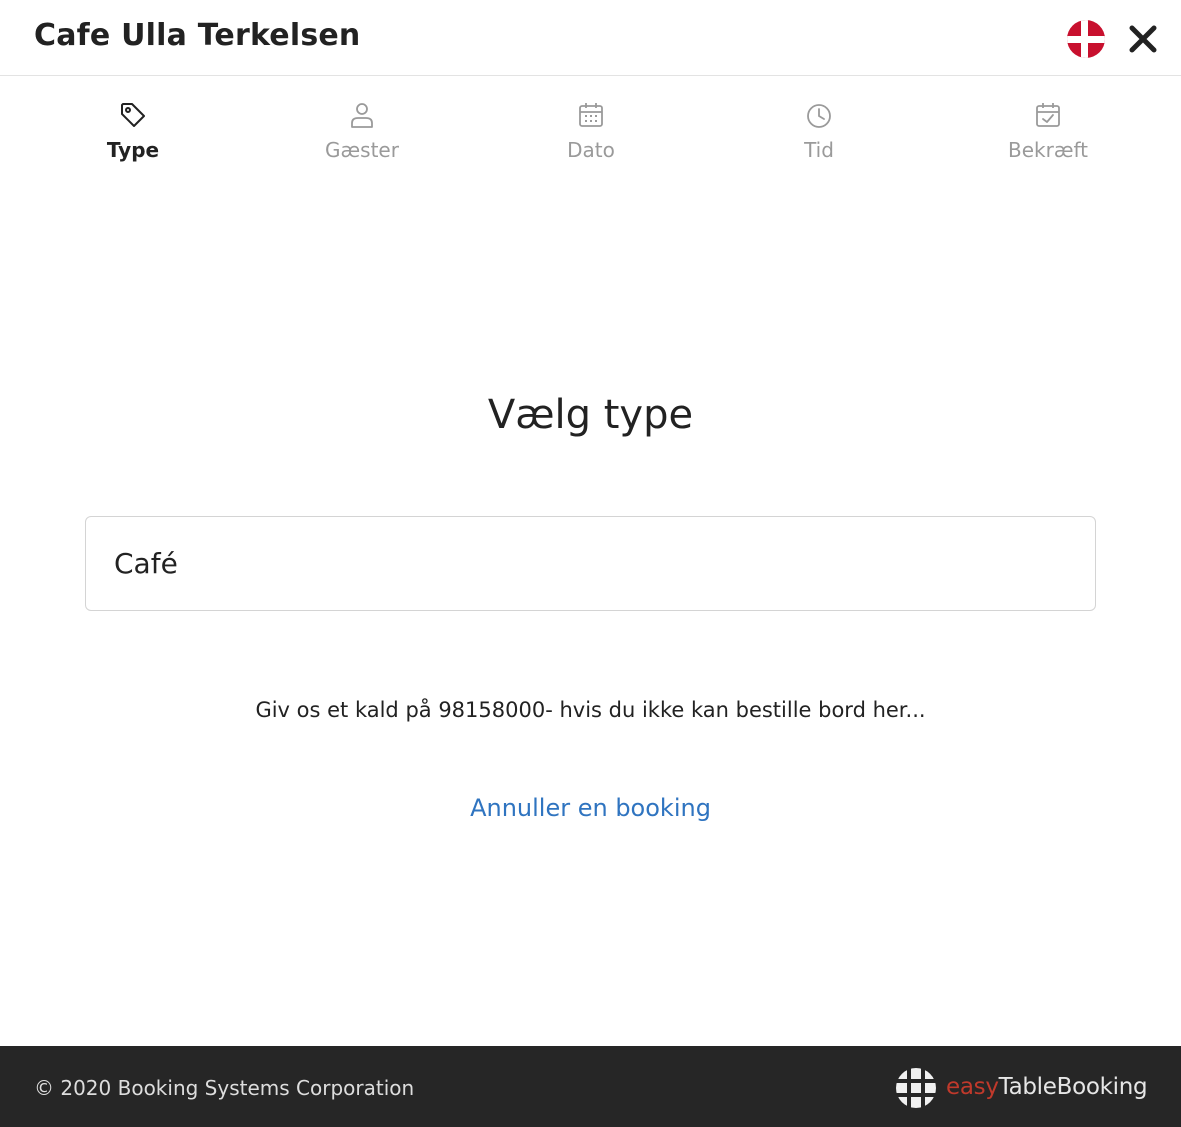 The image size is (1181, 1127). Describe the element at coordinates (591, 131) in the screenshot. I see `step-date: Dato` at that location.